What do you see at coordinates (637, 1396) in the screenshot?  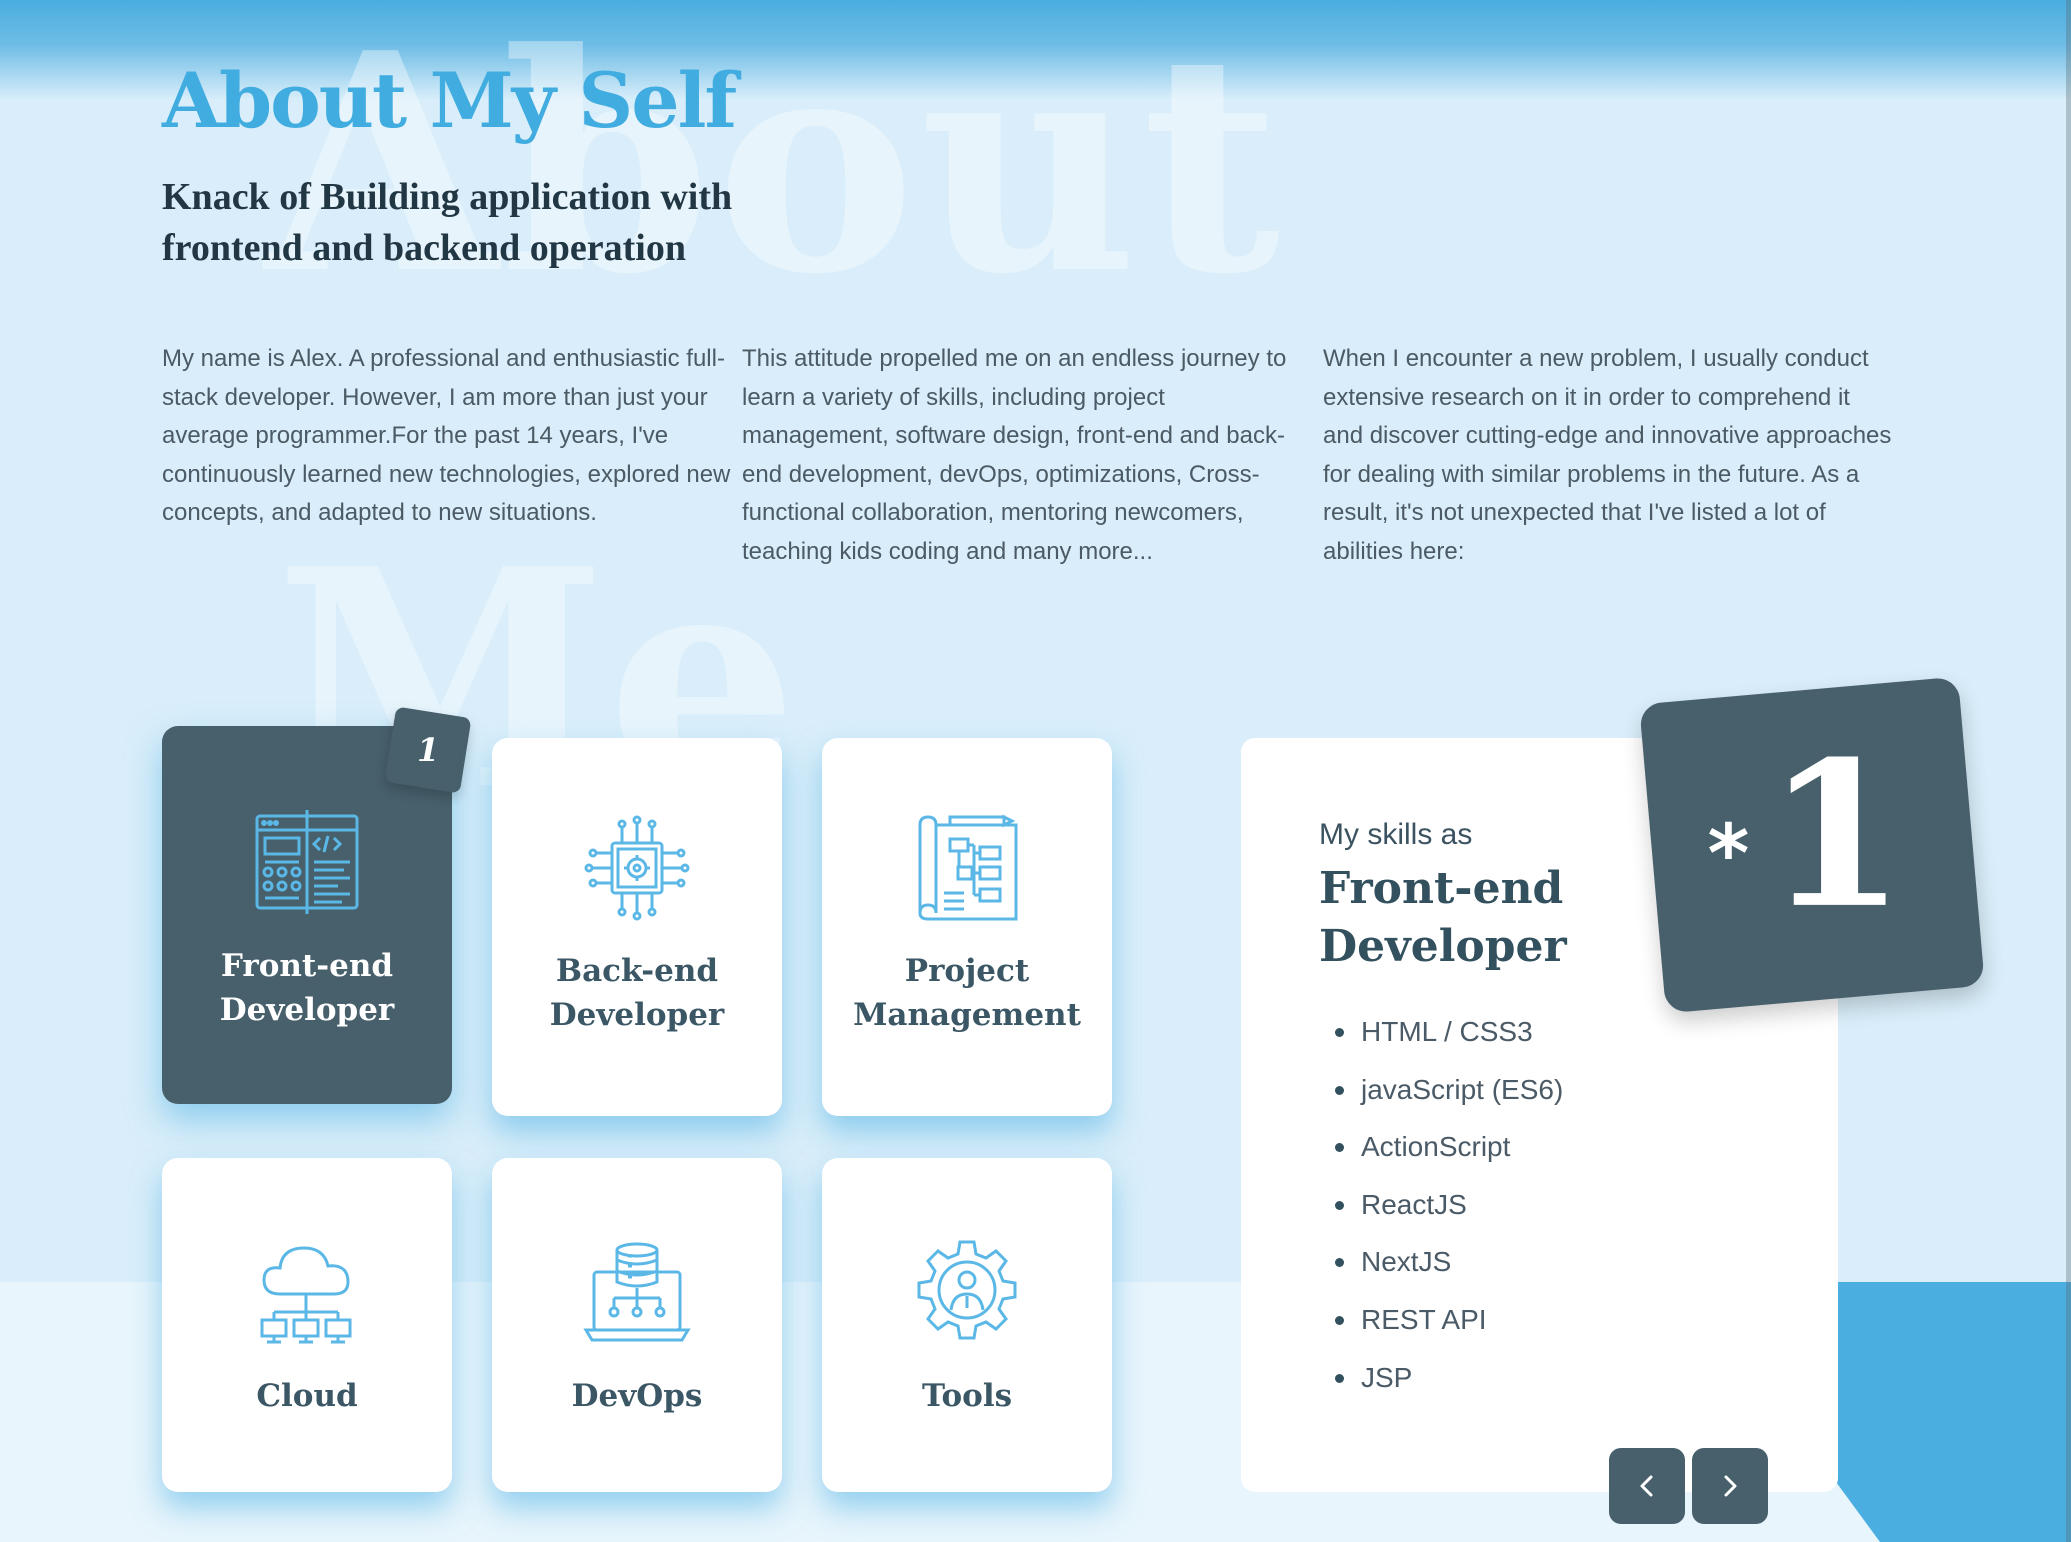 I see `skill-card-label: DevOps` at bounding box center [637, 1396].